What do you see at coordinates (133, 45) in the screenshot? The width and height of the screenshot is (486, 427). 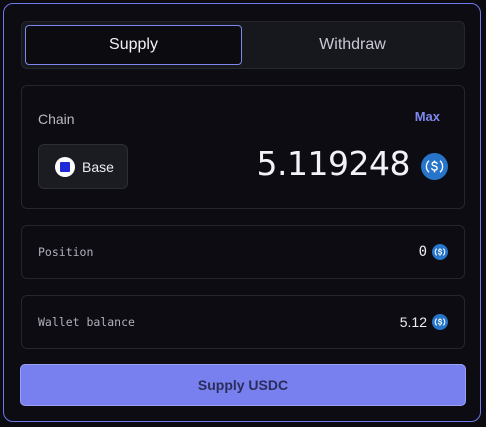 I see `tab-supply: Supply` at bounding box center [133, 45].